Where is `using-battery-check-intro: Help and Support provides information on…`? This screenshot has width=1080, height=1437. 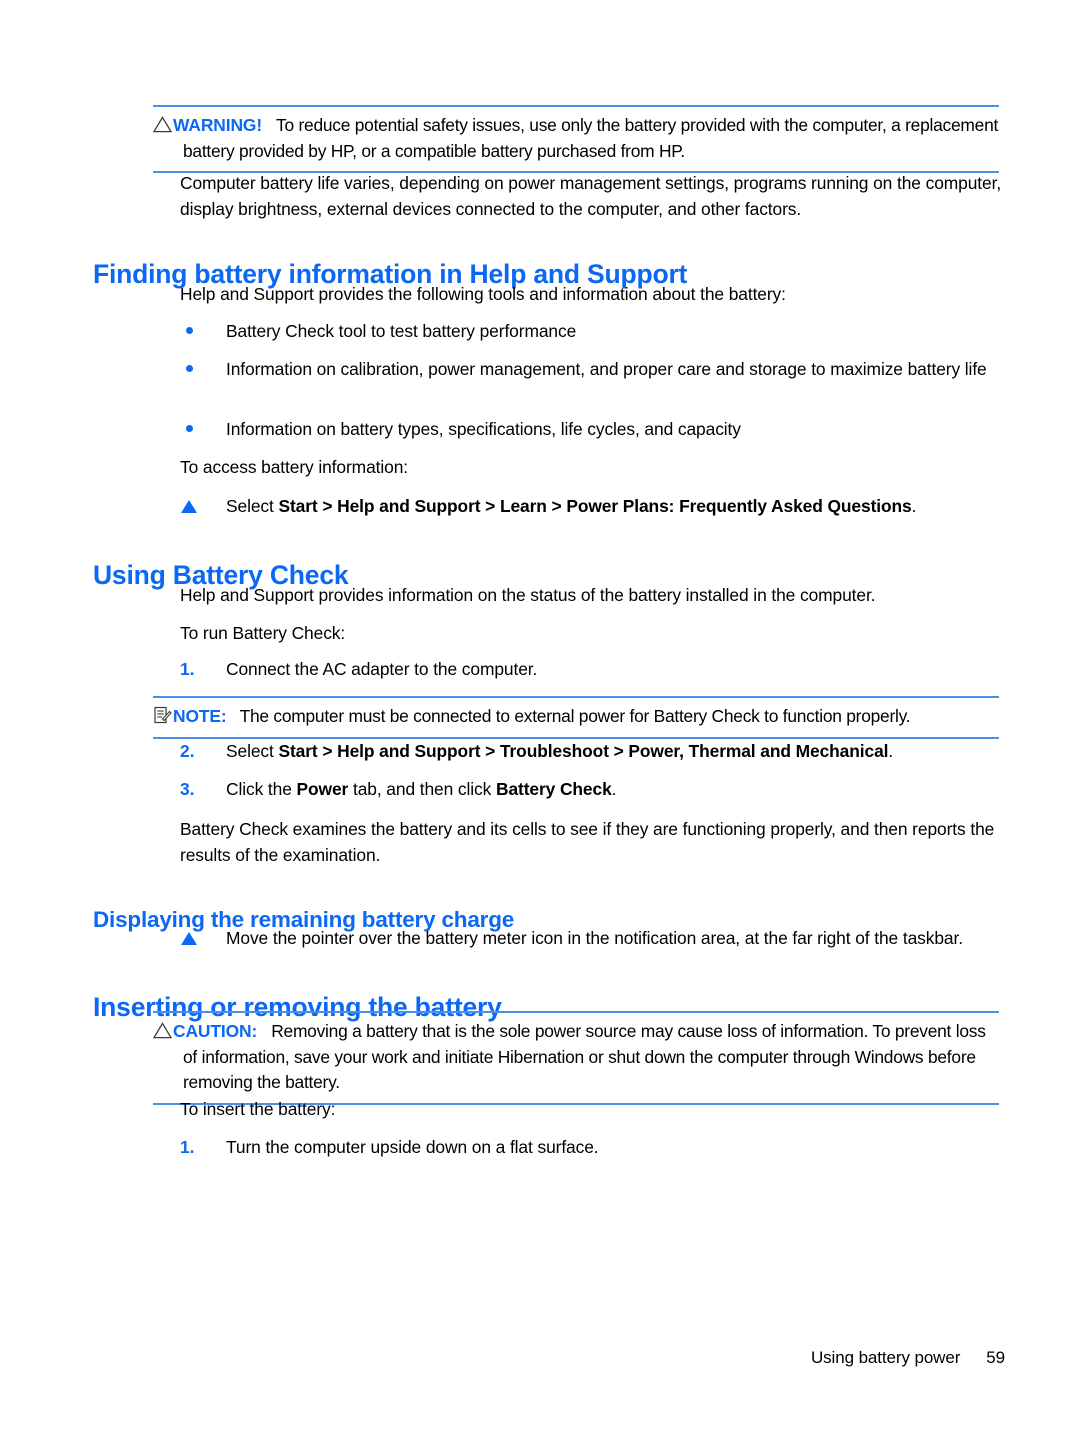
using-battery-check-intro: Help and Support provides information on… is located at coordinates (528, 595).